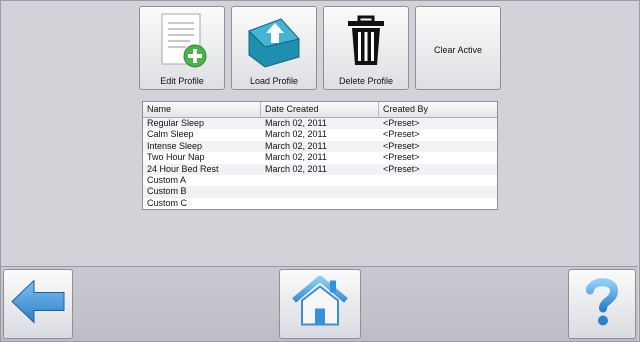  Describe the element at coordinates (438, 109) in the screenshot. I see `column-header-created-by: Created By` at that location.